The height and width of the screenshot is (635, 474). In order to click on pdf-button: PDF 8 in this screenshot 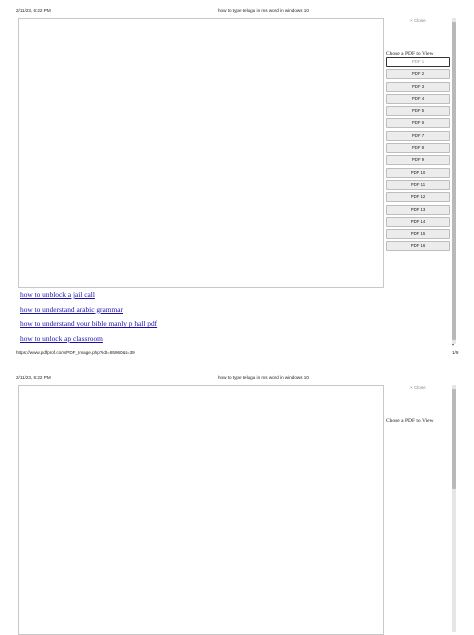, I will do `click(418, 148)`.